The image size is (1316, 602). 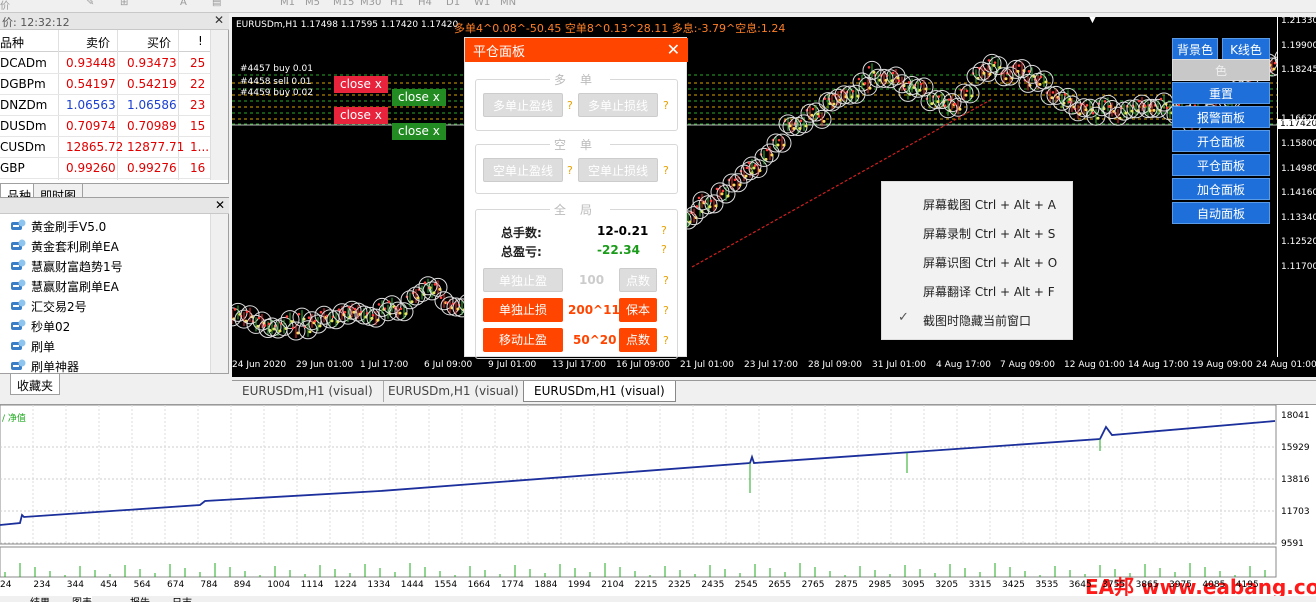 I want to click on navigator-tabs: 收藏夹, so click(x=114, y=384).